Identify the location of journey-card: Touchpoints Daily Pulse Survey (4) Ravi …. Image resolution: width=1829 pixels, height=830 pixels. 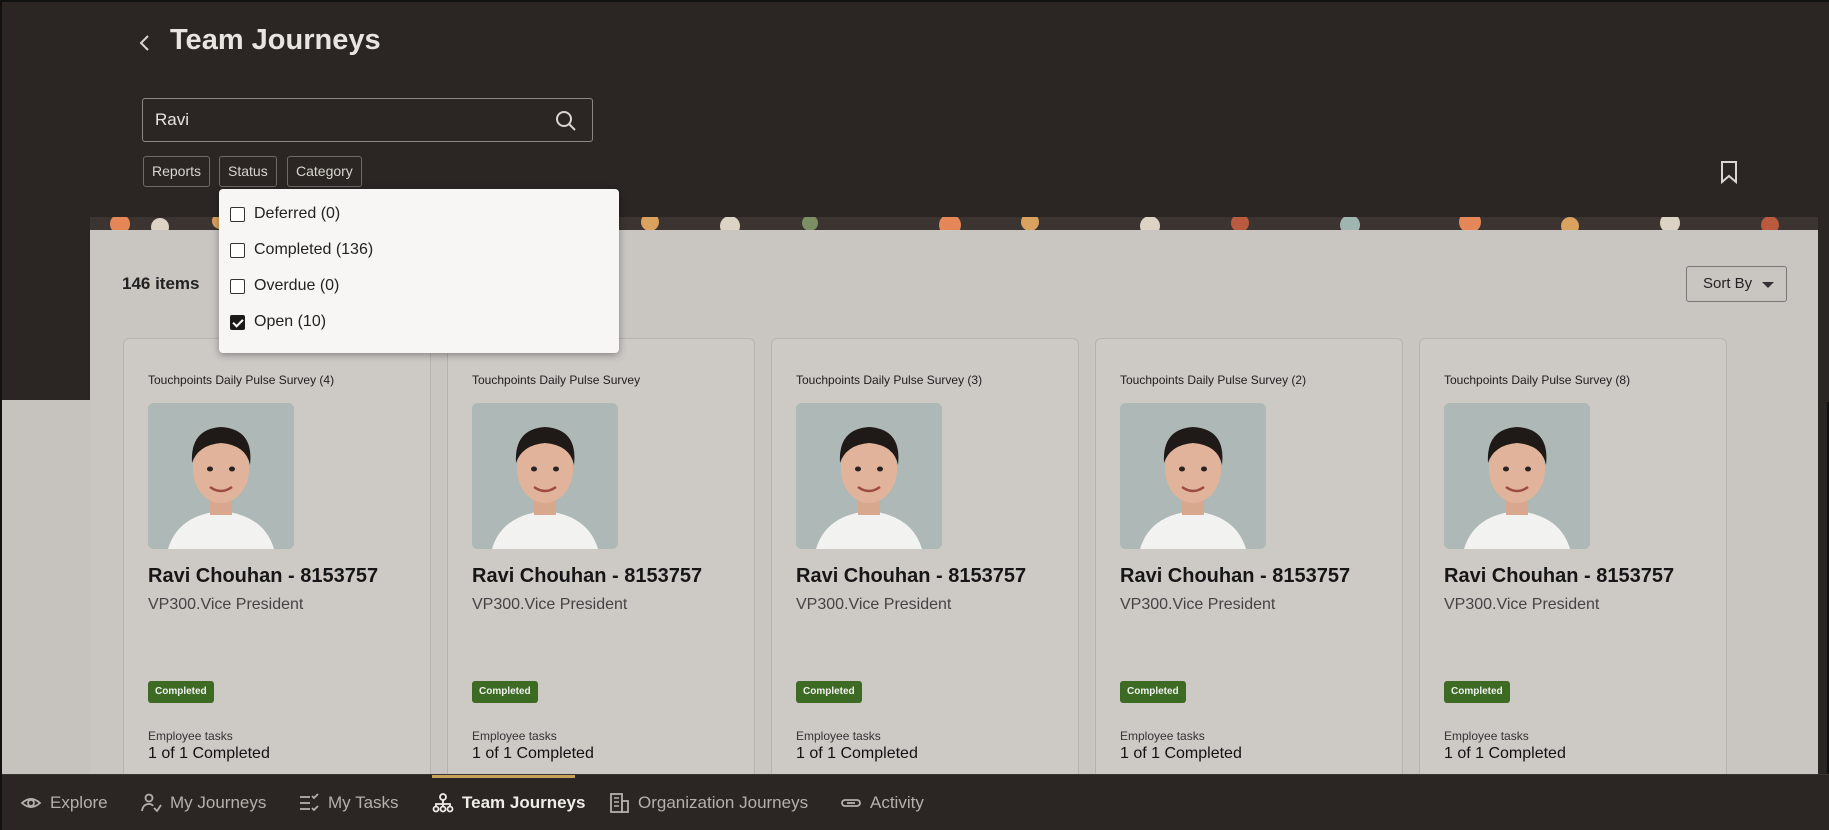
(277, 563).